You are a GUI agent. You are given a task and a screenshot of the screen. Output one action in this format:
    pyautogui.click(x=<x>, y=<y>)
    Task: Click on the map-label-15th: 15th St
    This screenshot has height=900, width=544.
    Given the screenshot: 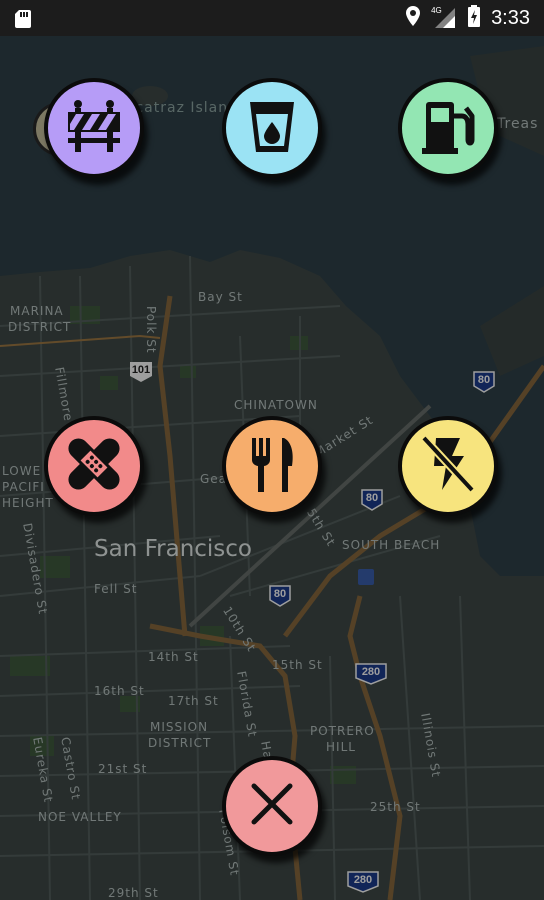 What is the action you would take?
    pyautogui.click(x=297, y=665)
    